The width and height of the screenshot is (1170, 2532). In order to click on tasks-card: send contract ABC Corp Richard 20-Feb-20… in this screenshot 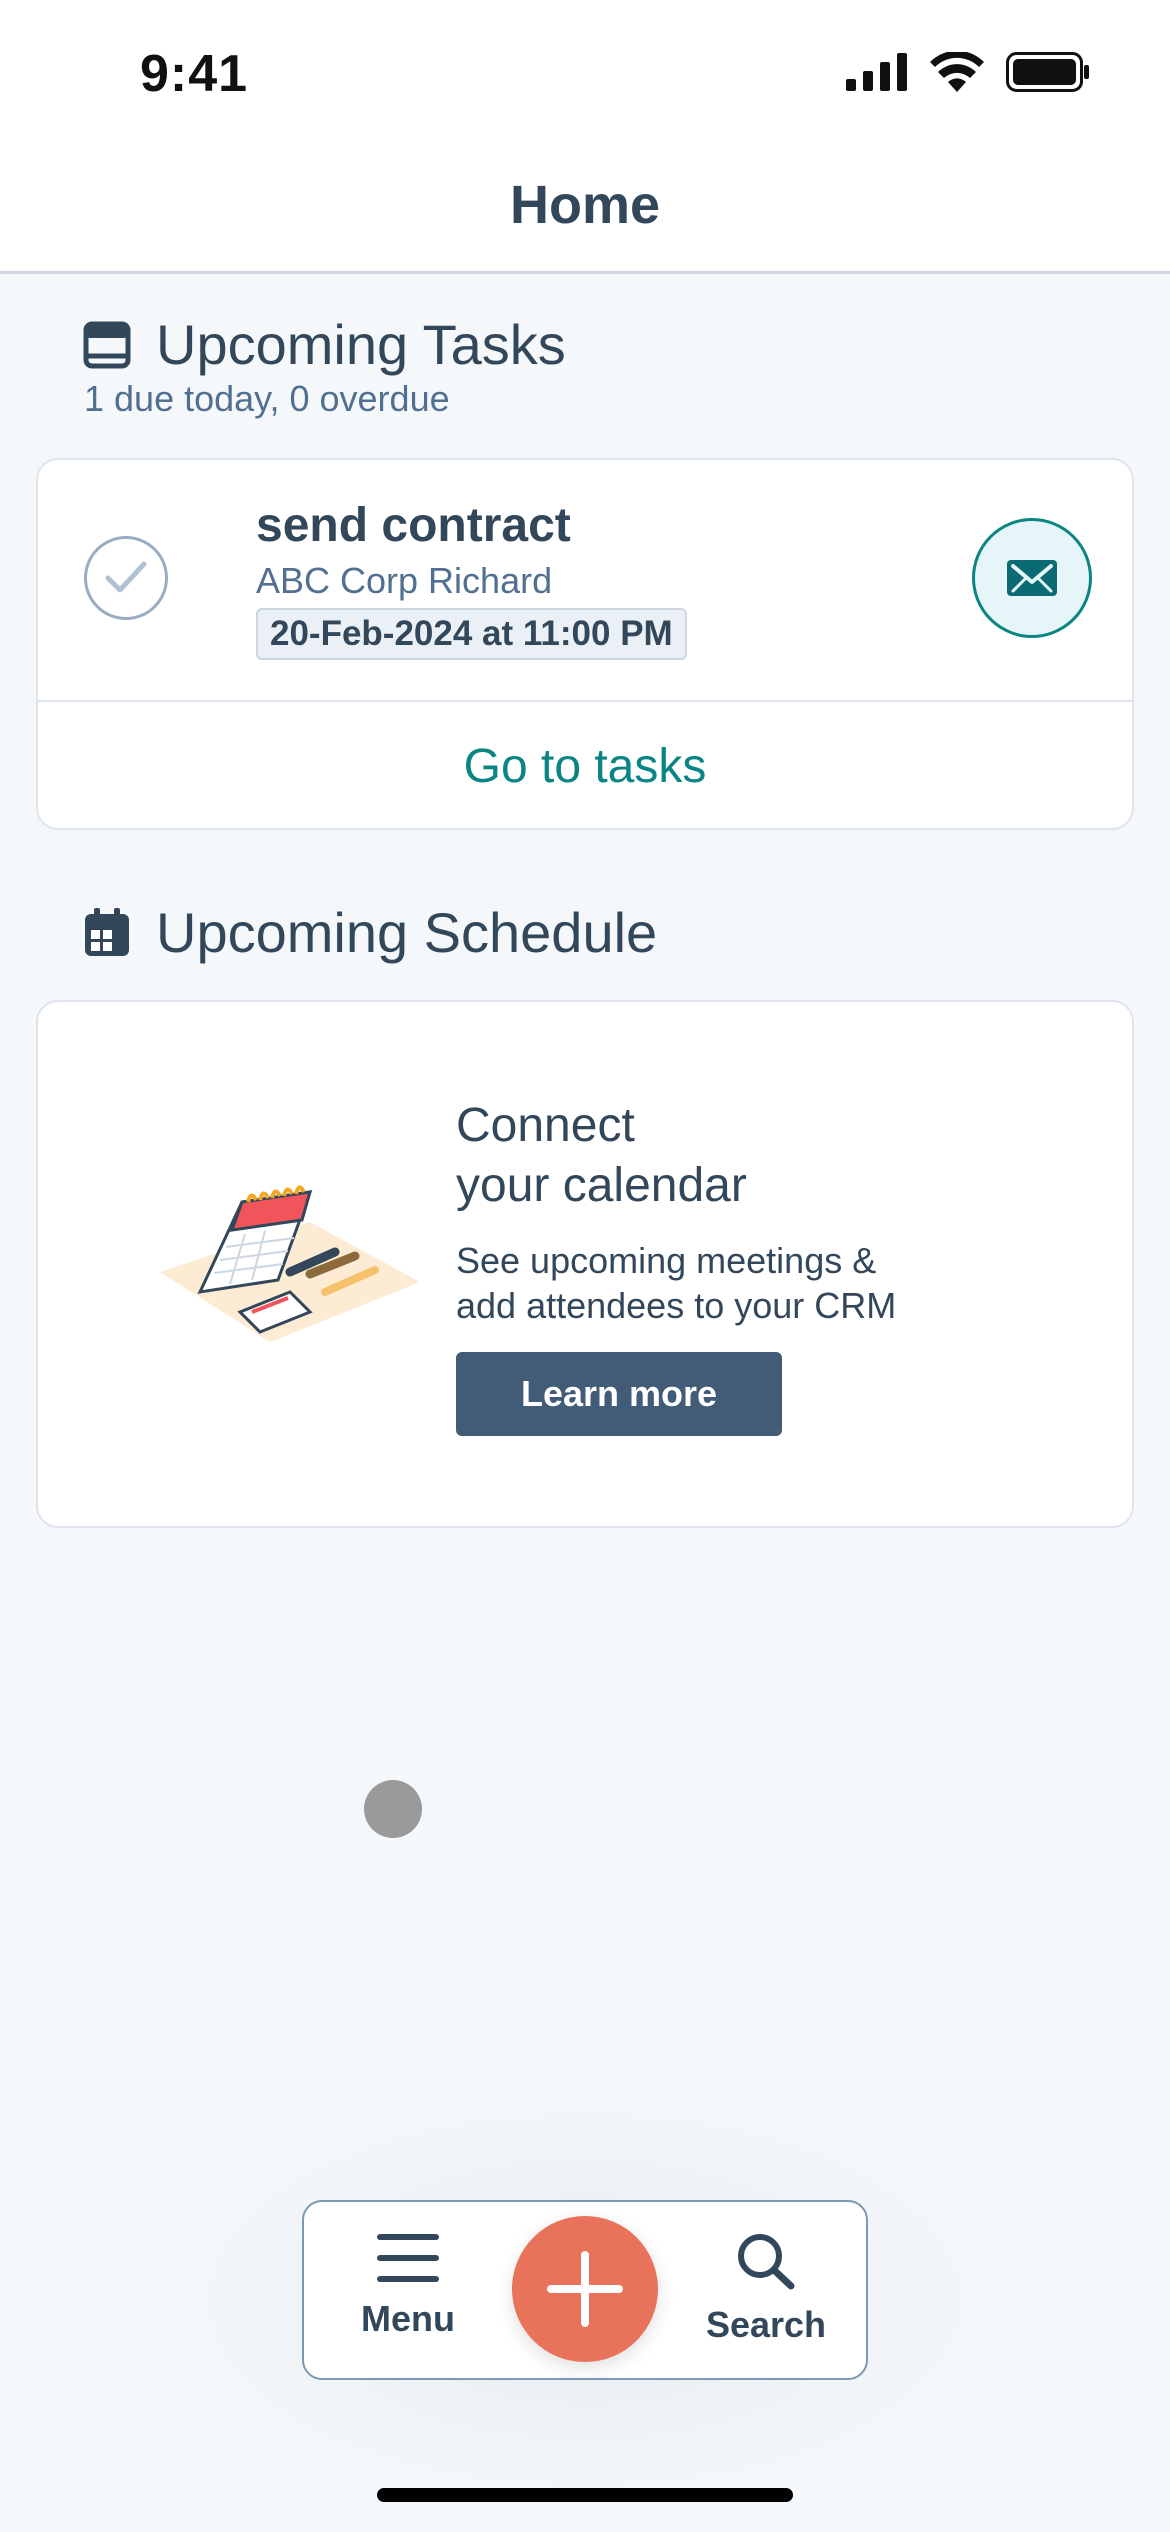, I will do `click(585, 644)`.